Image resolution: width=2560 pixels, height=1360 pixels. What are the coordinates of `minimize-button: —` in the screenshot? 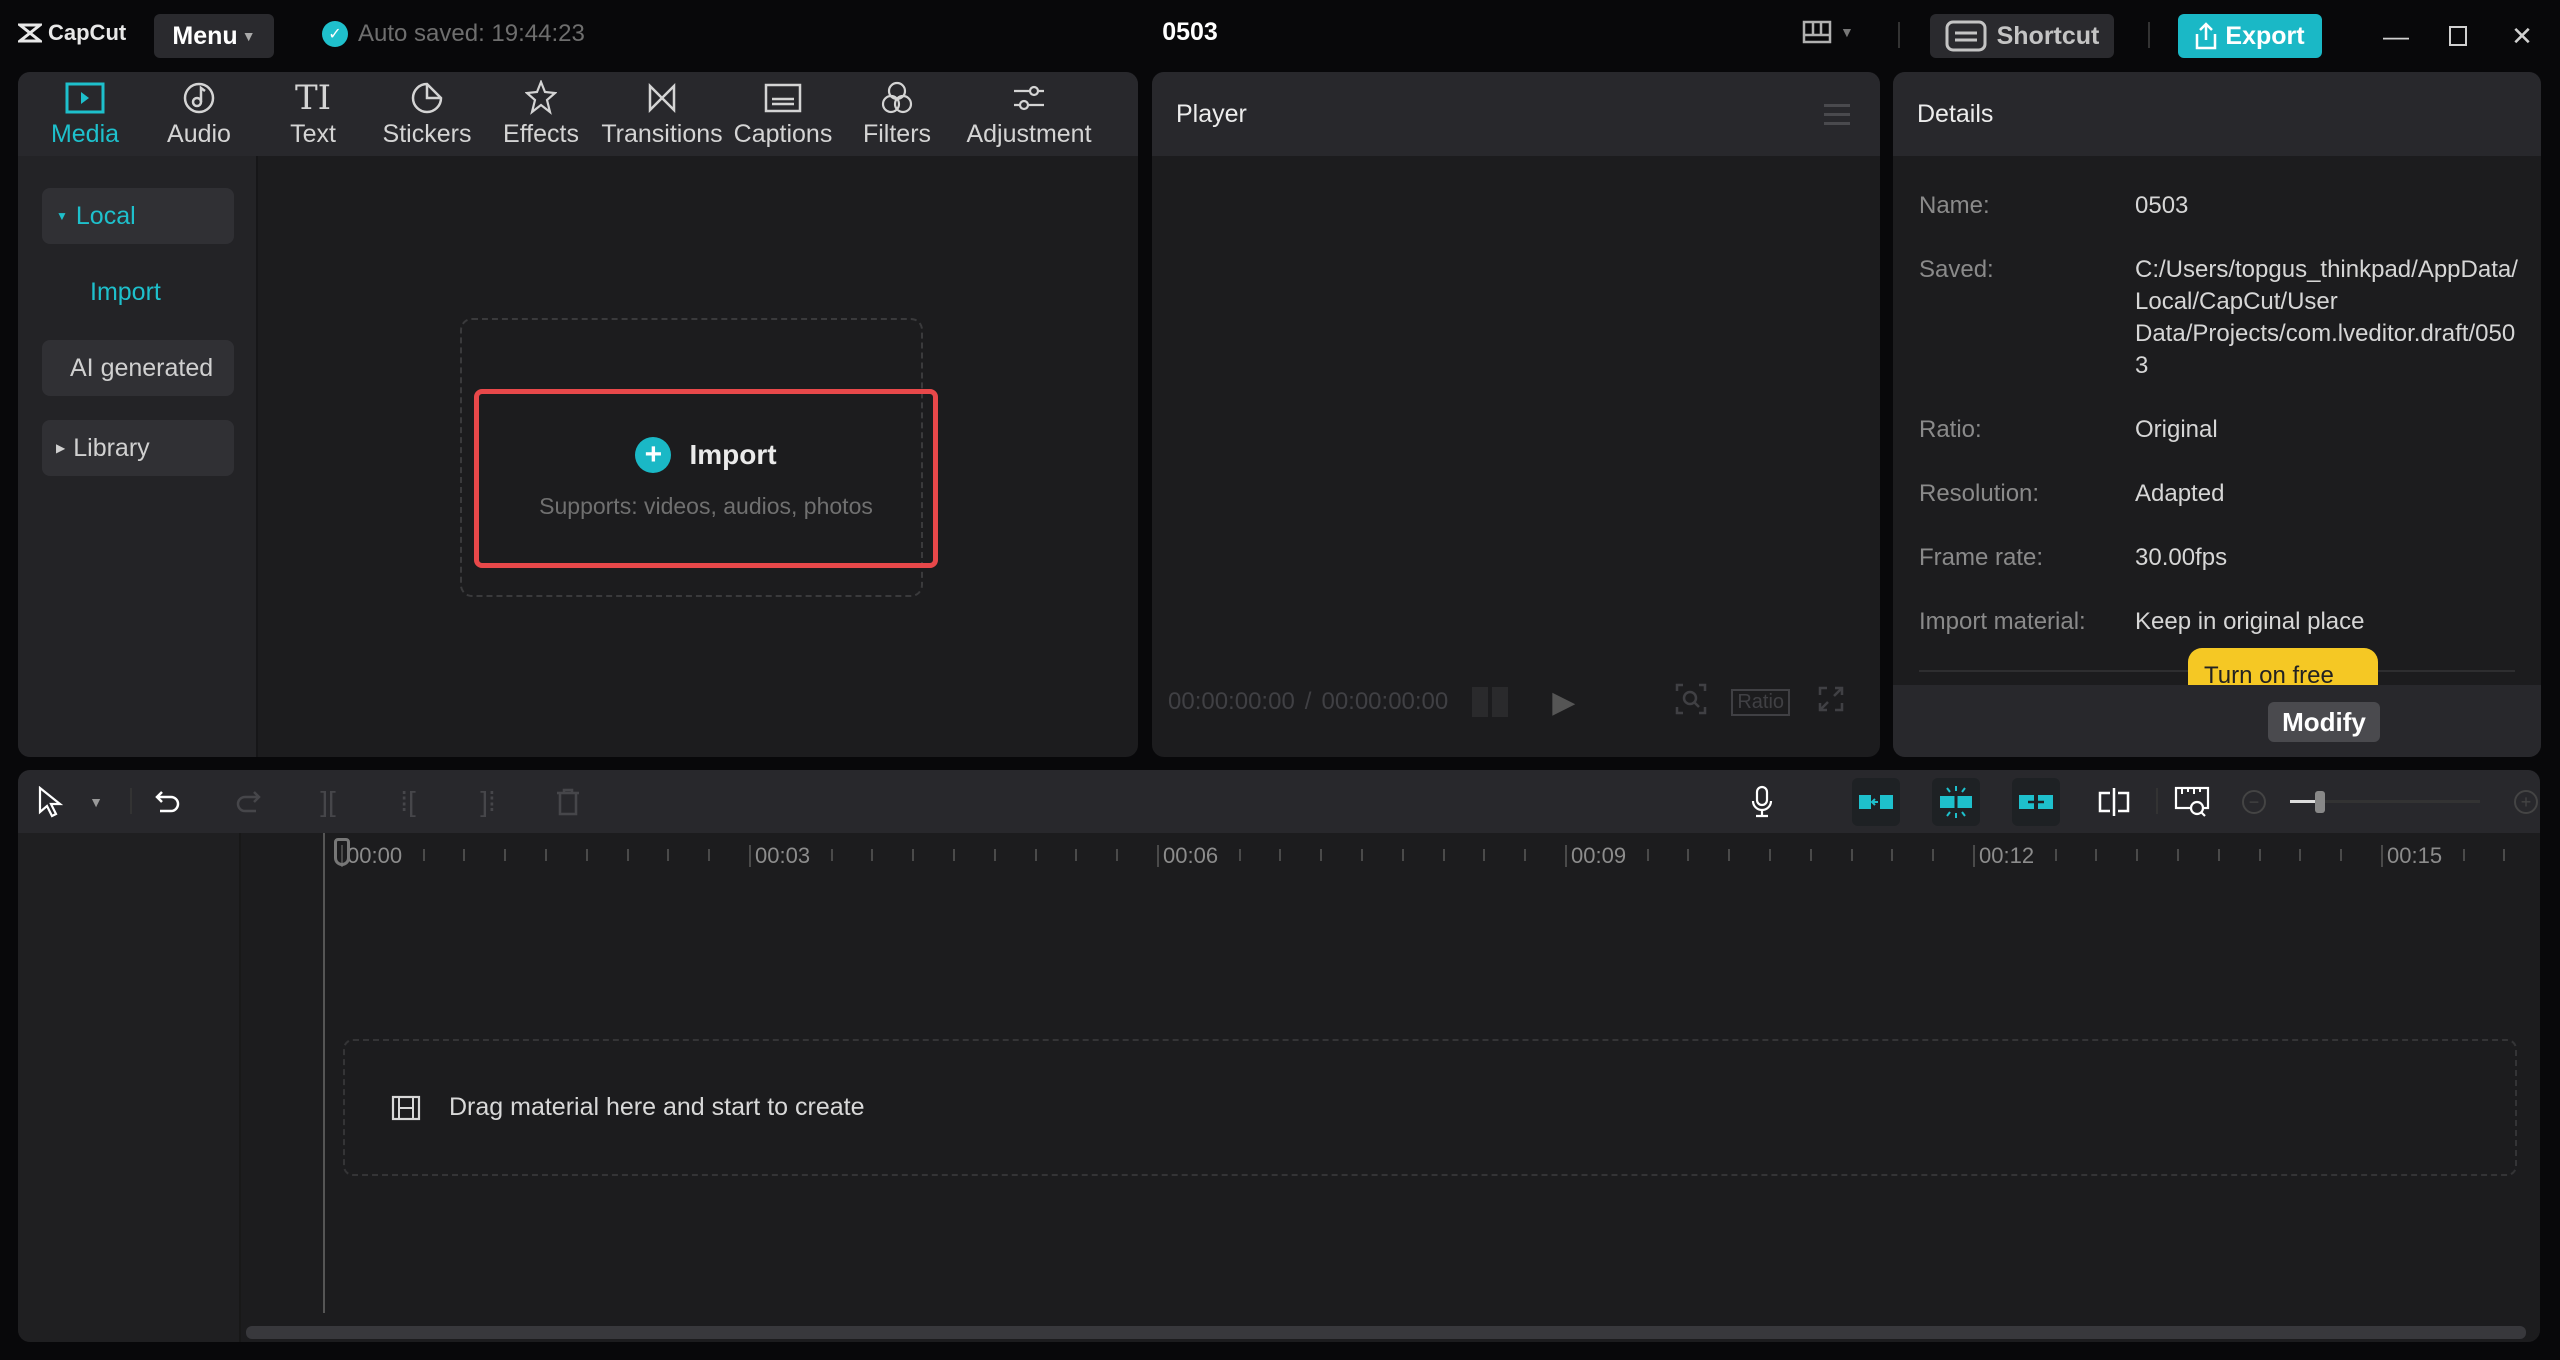 It's located at (2396, 36).